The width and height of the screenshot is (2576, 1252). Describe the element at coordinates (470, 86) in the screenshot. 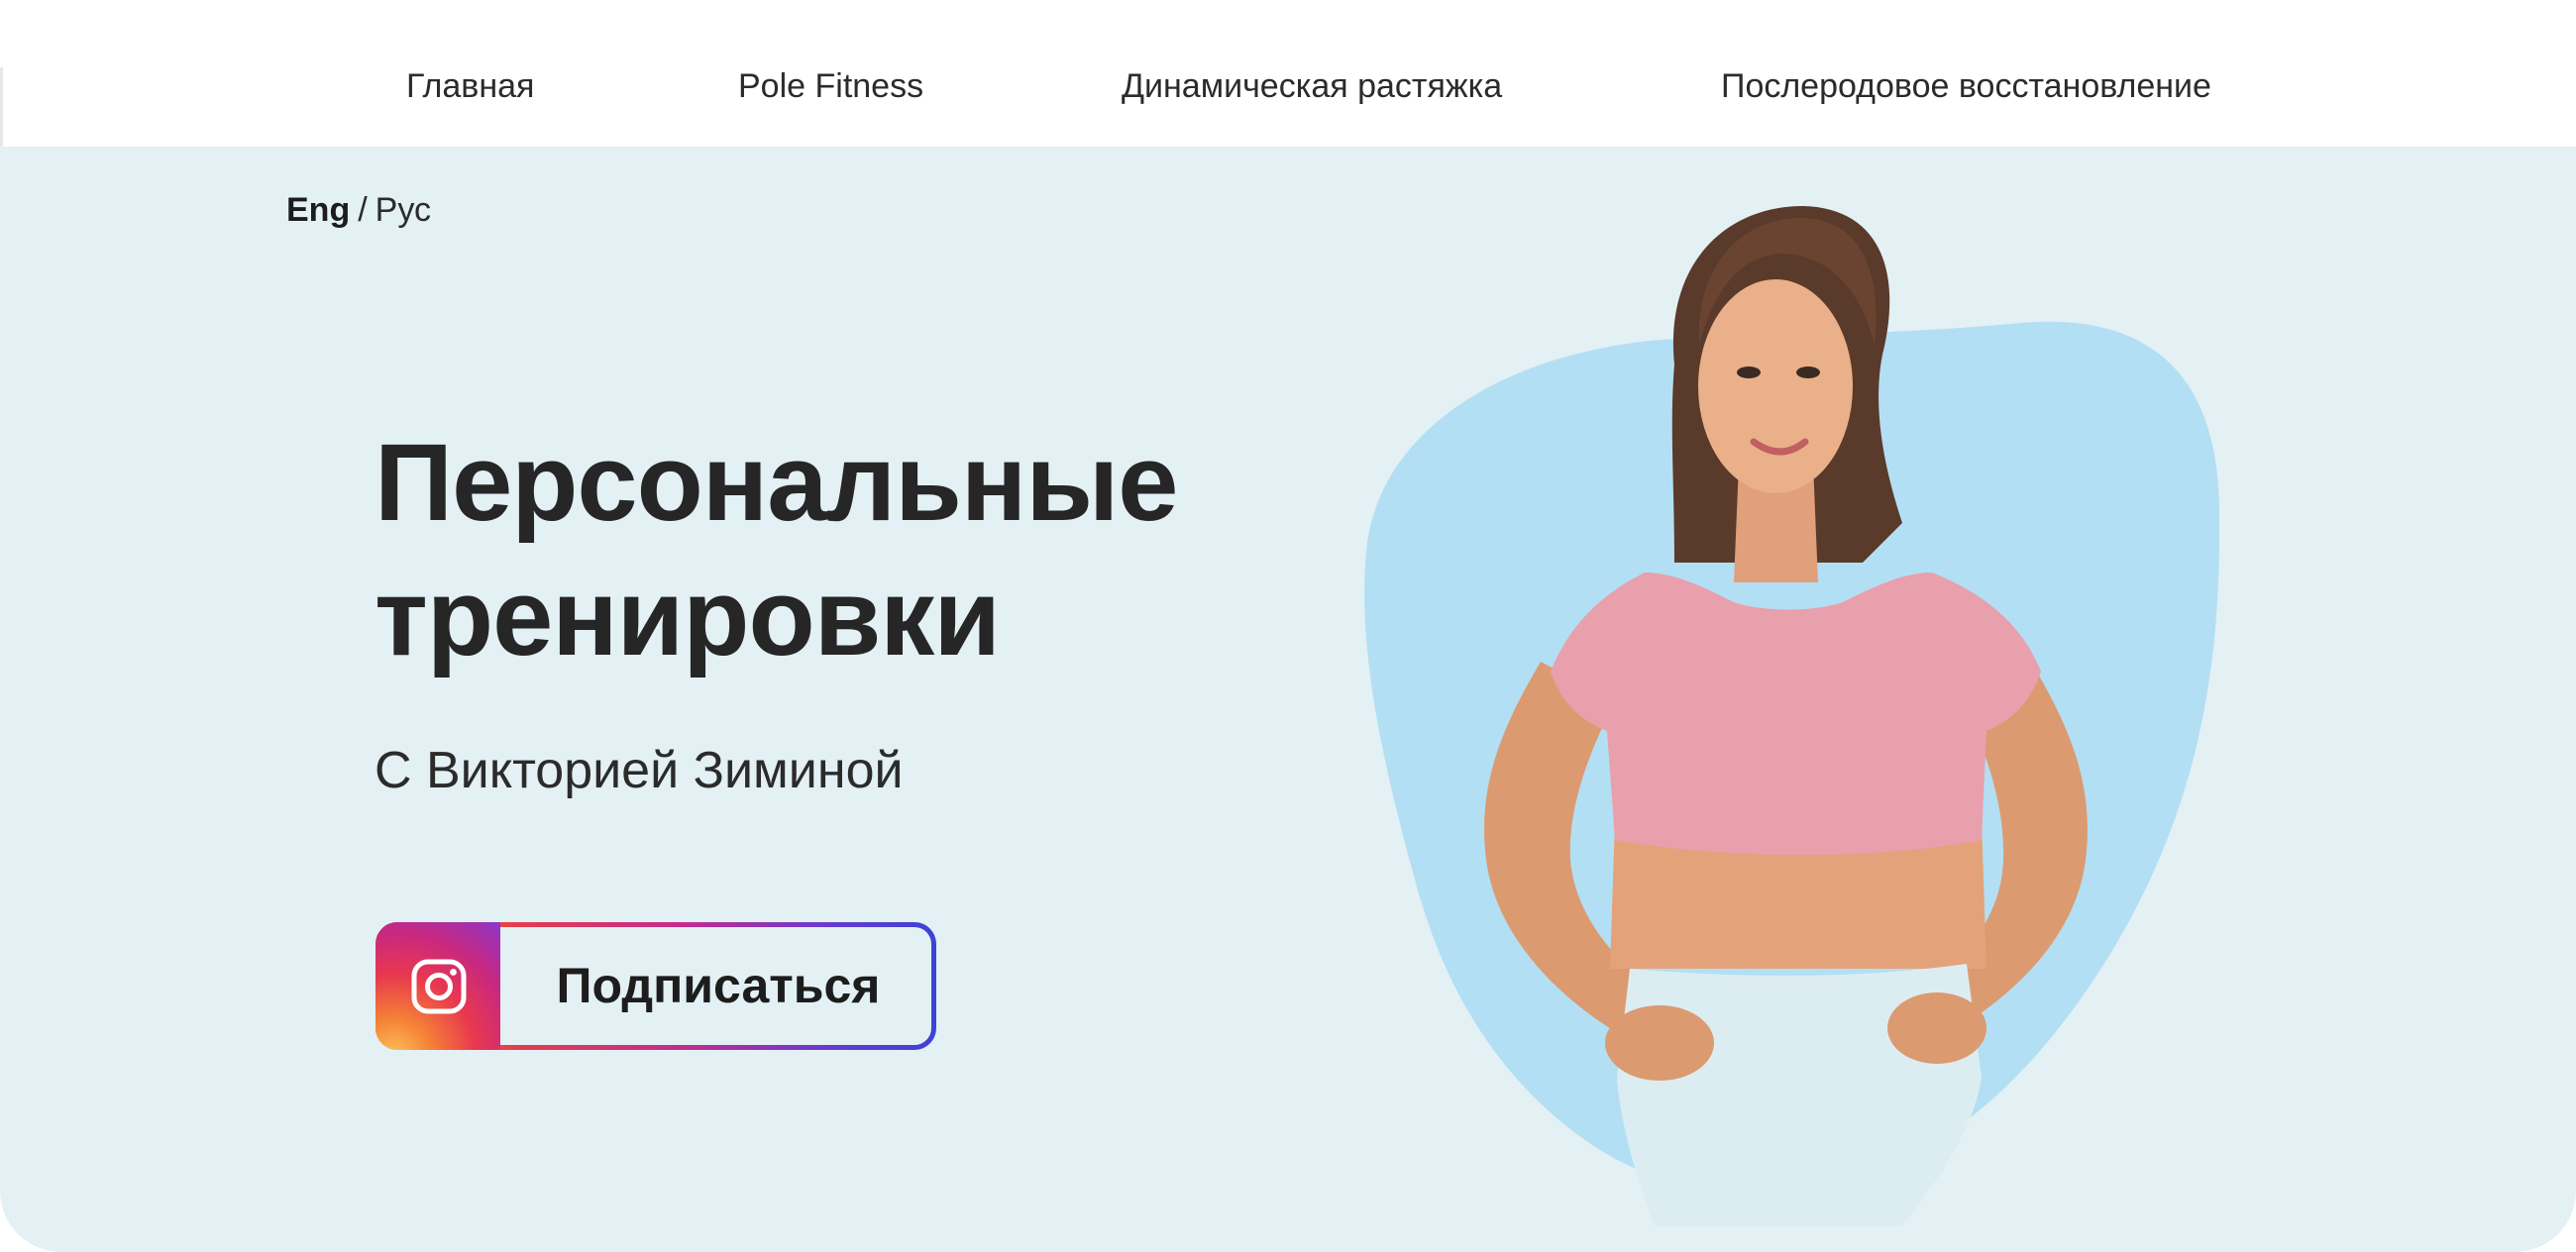

I see `nav-item-home: Главная` at that location.